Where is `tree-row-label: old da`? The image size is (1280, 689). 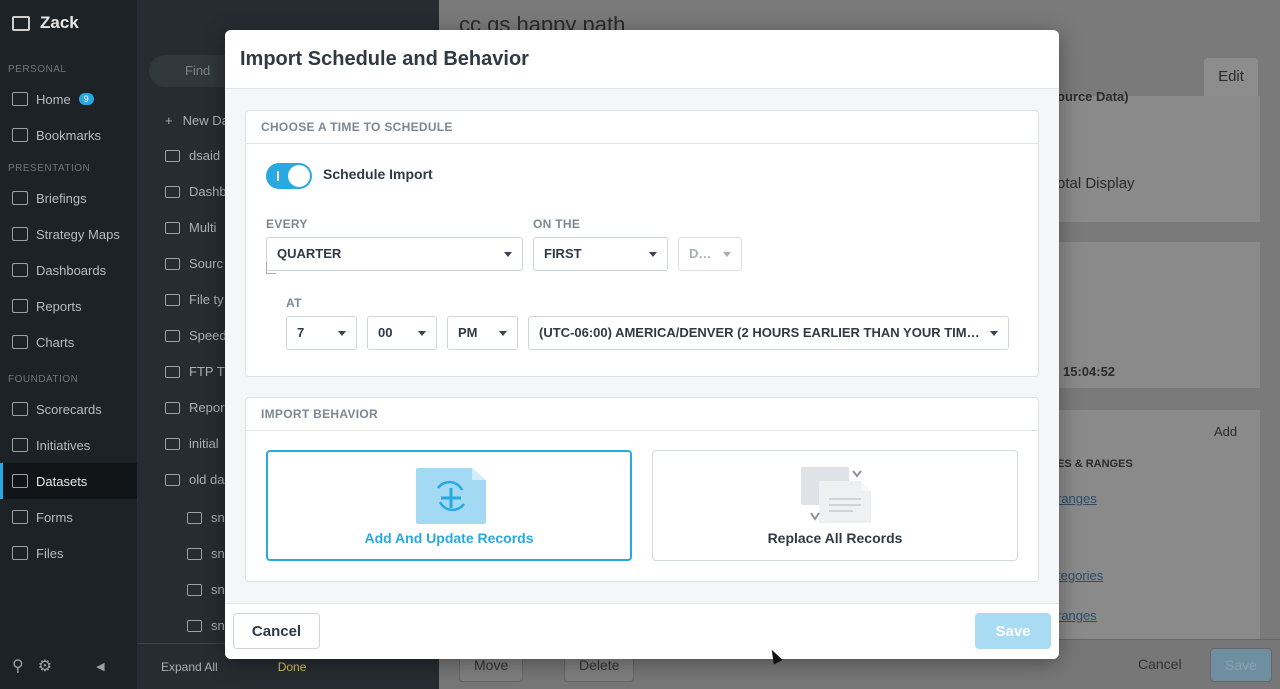
tree-row-label: old da is located at coordinates (207, 479).